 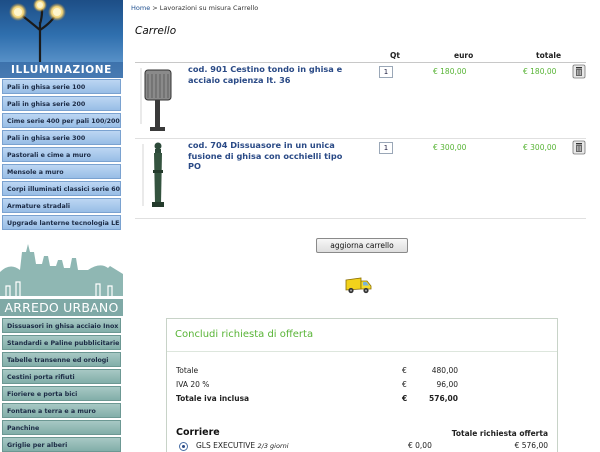 What do you see at coordinates (444, 370) in the screenshot?
I see `summary-value: 480,00` at bounding box center [444, 370].